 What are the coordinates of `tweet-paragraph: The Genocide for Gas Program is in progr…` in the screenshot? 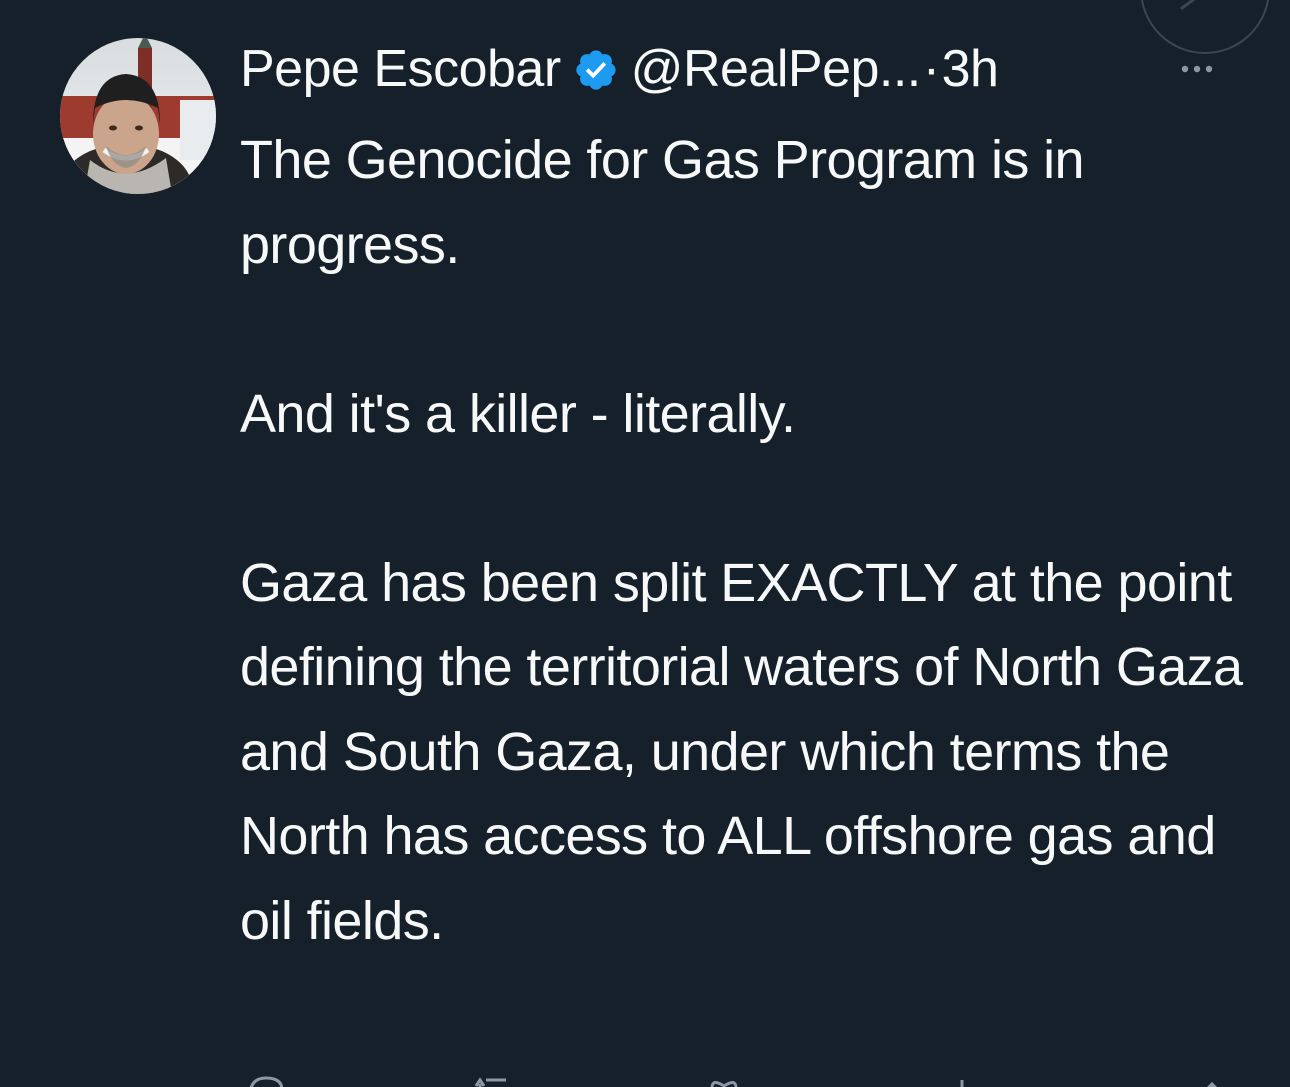 It's located at (662, 202).